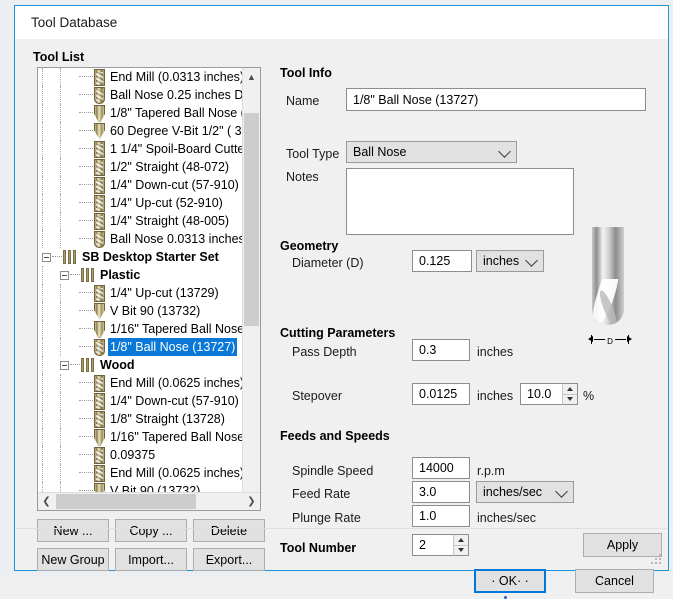 The height and width of the screenshot is (599, 673). Describe the element at coordinates (512, 492) in the screenshot. I see `feed-rate-units-value: inches/sec` at that location.